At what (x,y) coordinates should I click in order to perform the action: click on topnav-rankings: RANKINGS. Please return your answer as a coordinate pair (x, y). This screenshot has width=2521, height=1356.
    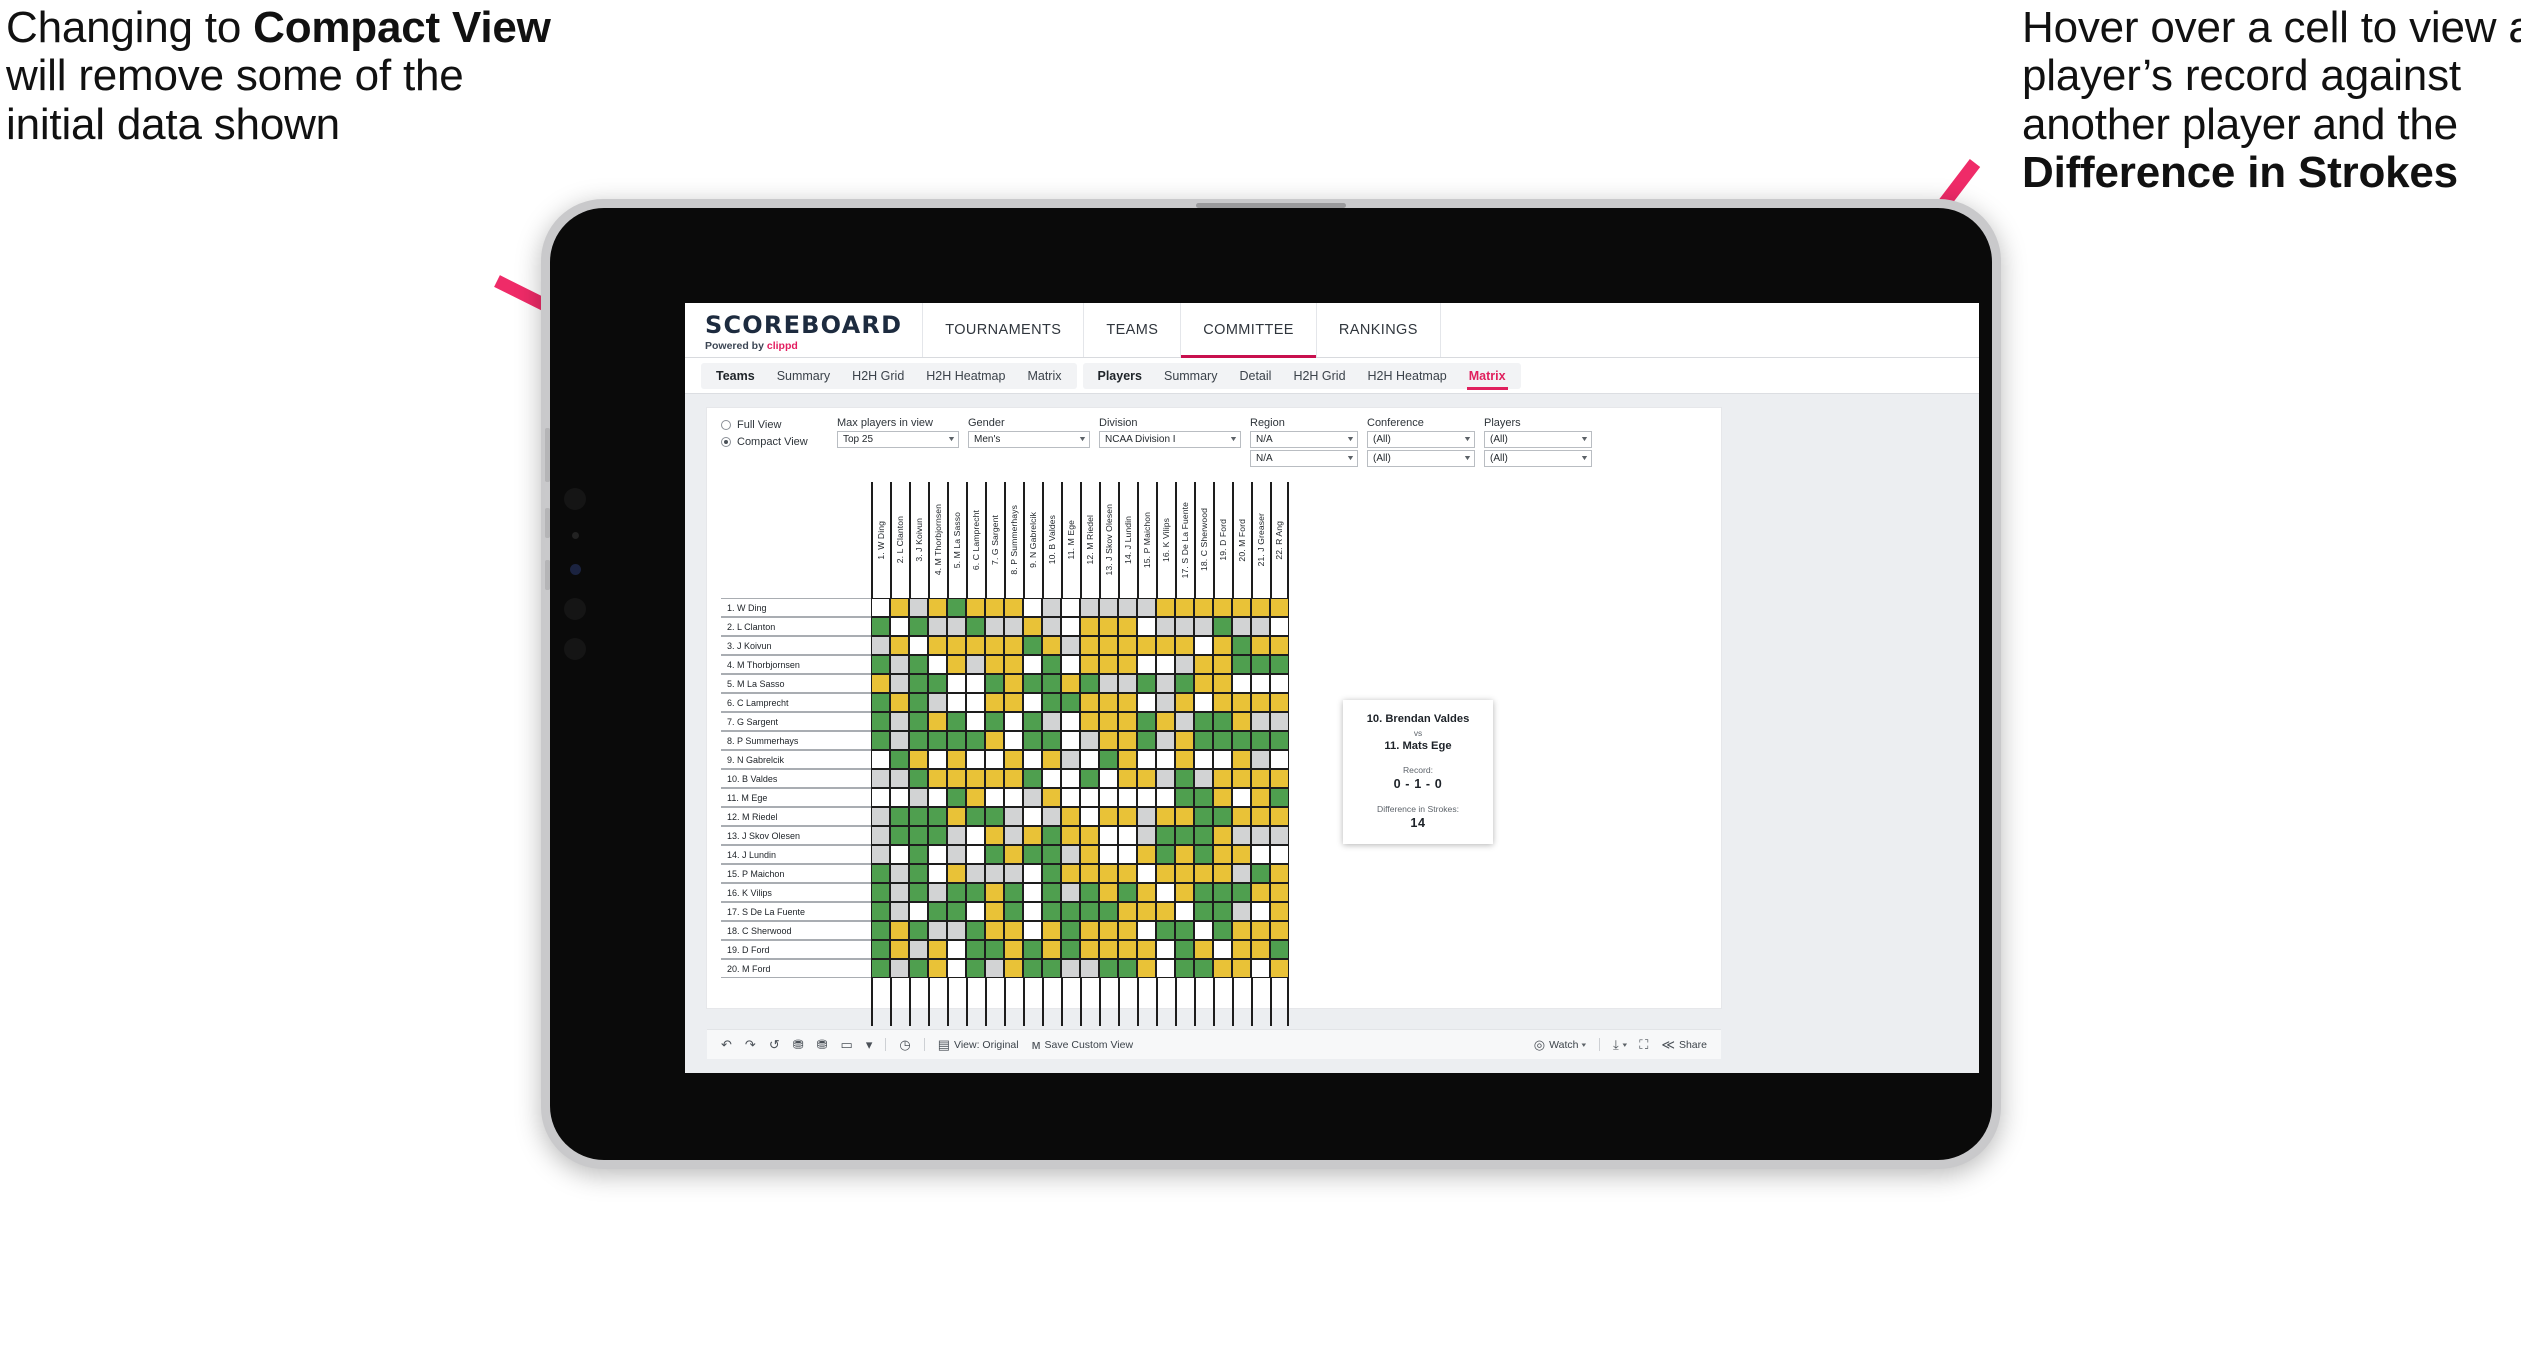
    Looking at the image, I should click on (1379, 330).